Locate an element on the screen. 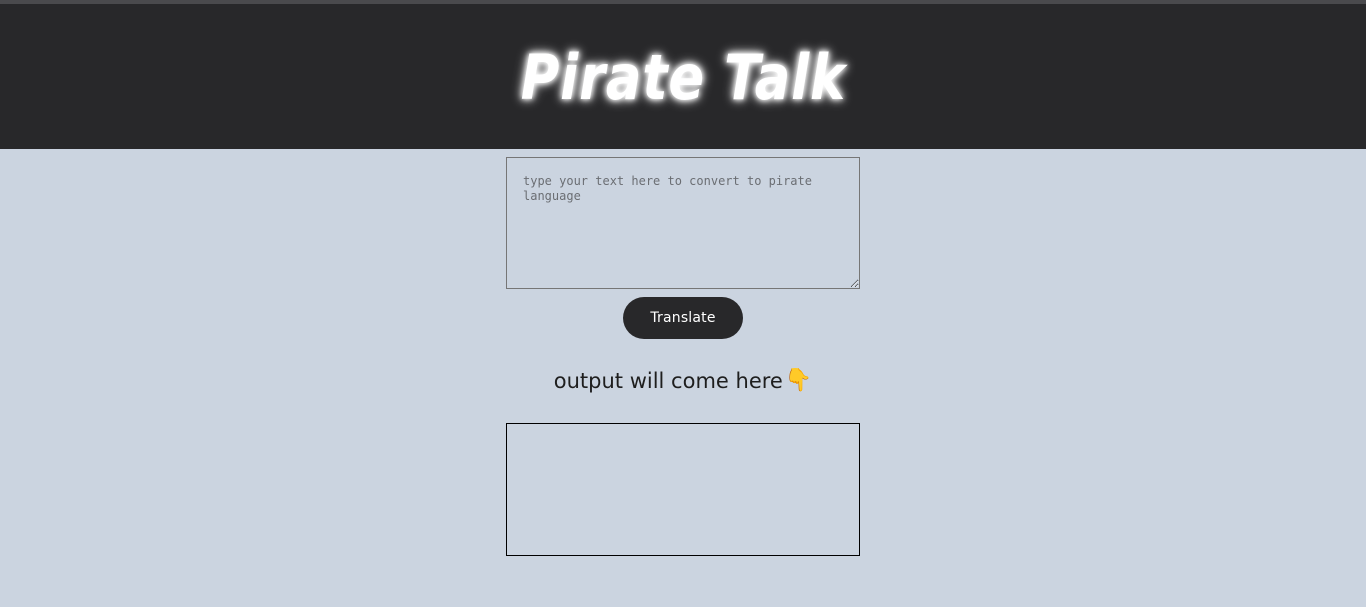 The height and width of the screenshot is (607, 1366). output-heading-text: output will come here is located at coordinates (668, 381).